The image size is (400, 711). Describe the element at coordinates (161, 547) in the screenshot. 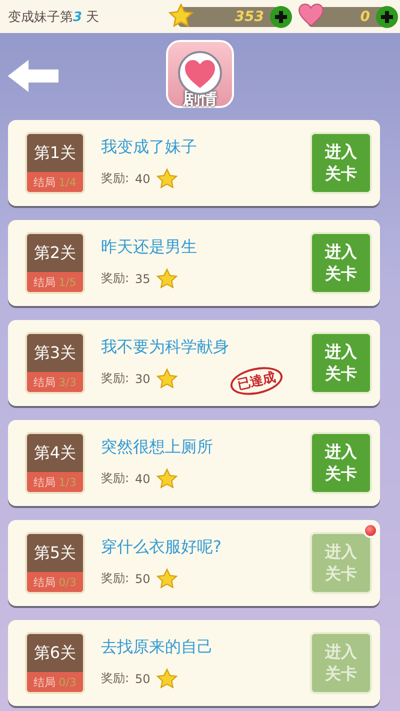

I see `level-title: 穿什么衣服好呢?` at that location.